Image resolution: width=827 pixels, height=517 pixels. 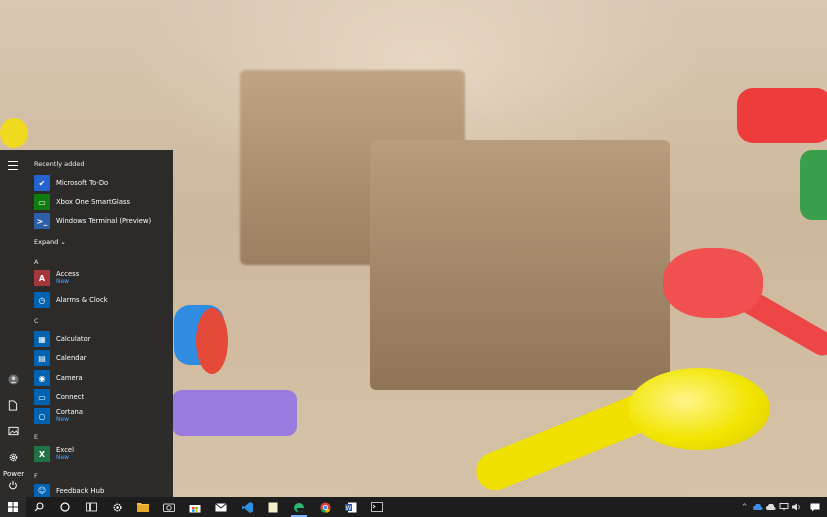 I want to click on file-explorer-icon, so click(x=143, y=507).